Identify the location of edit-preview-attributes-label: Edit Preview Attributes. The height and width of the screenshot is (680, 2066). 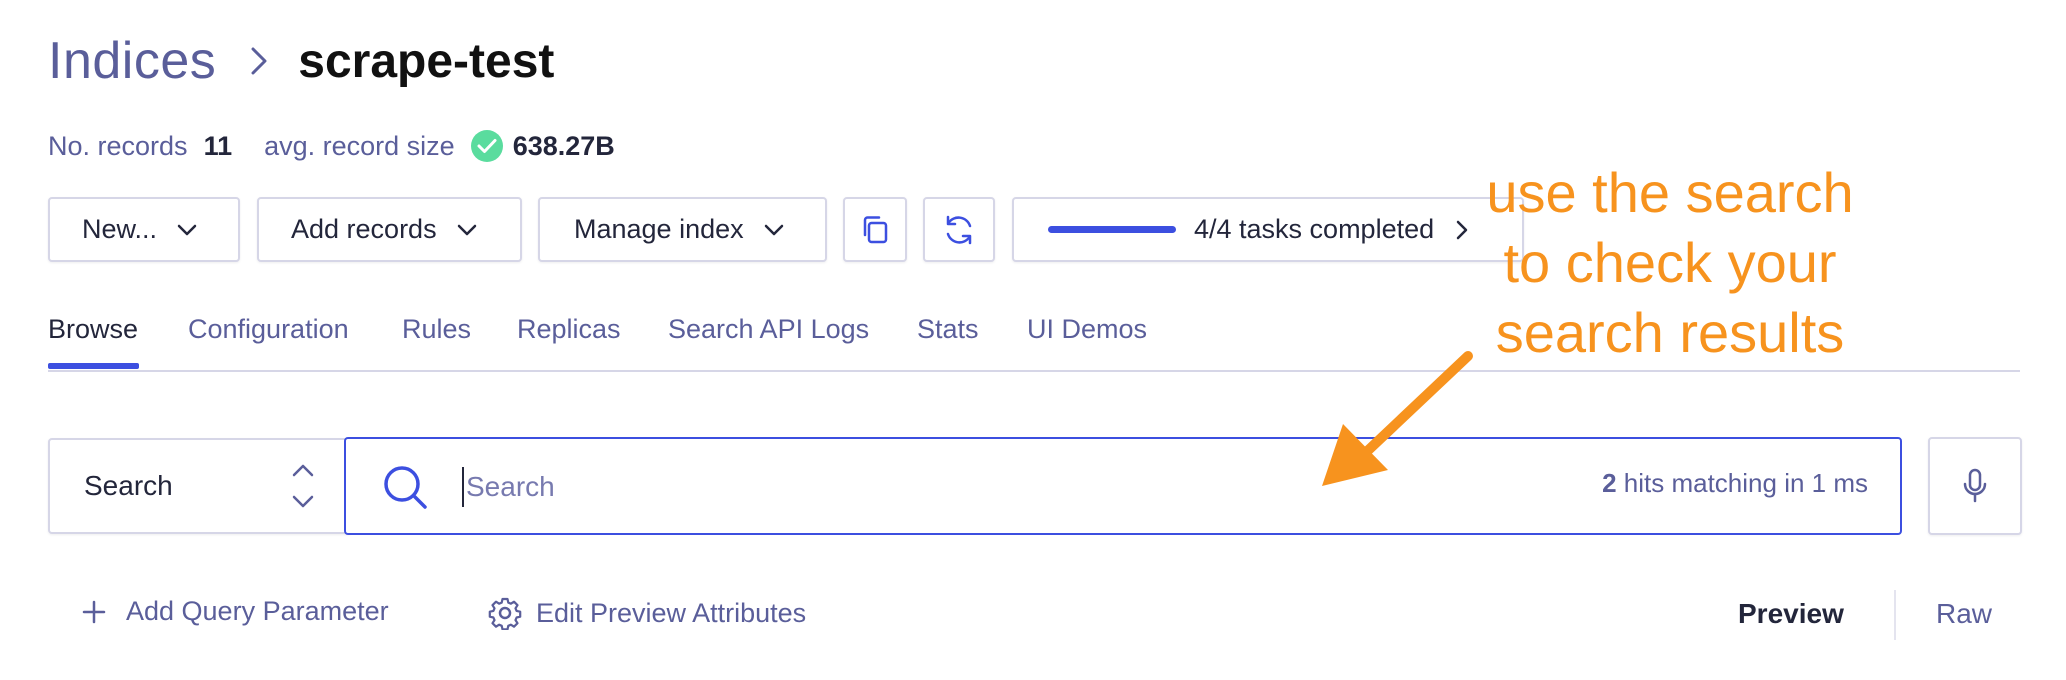
(671, 612).